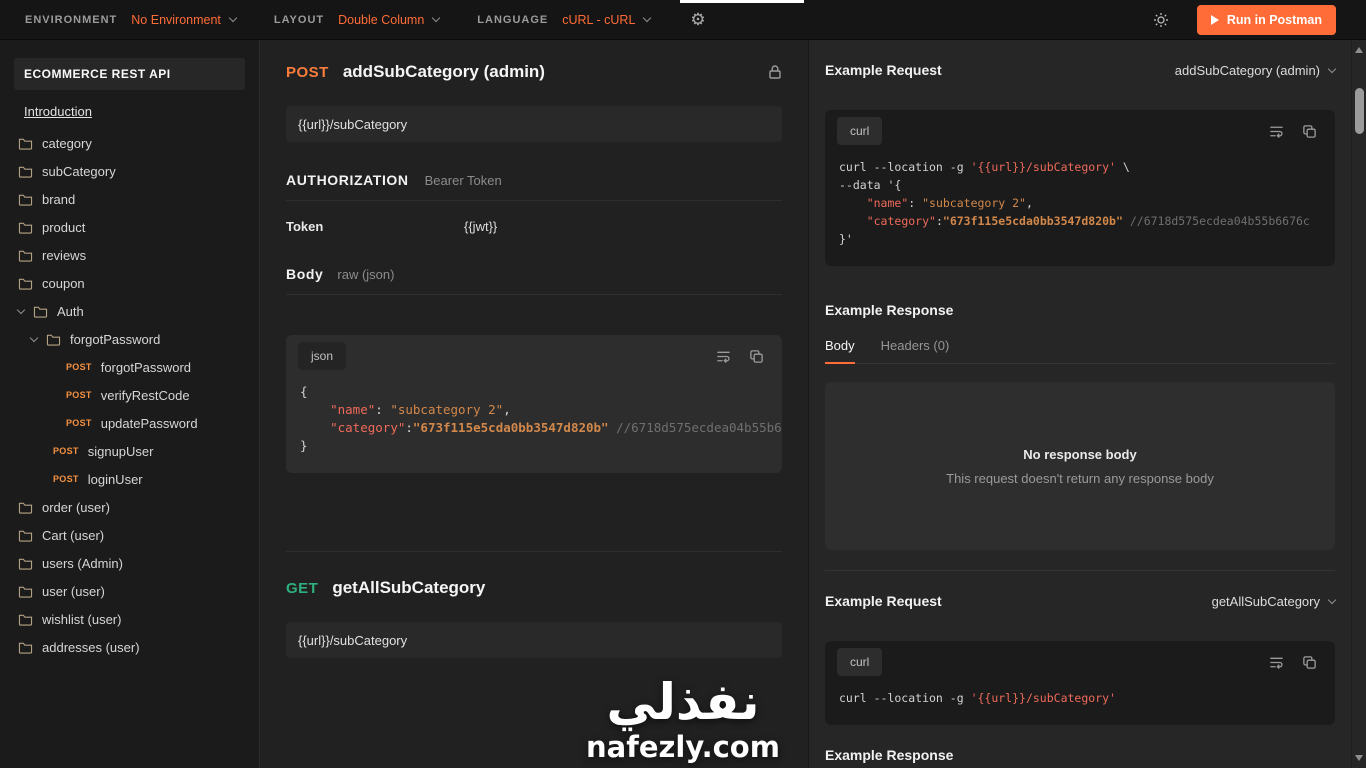 The image size is (1366, 768). I want to click on token-row: Token {{jwt}}, so click(534, 226).